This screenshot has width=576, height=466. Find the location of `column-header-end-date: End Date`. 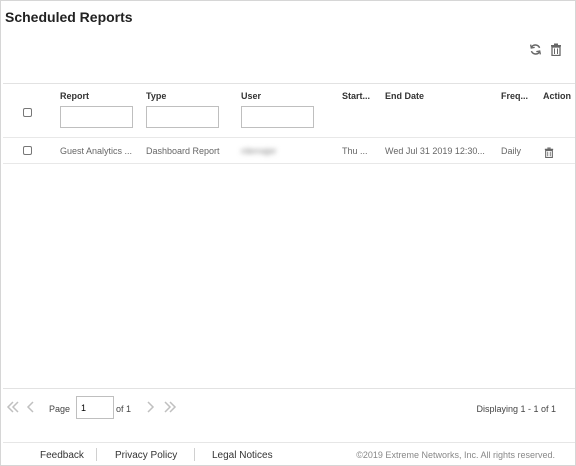

column-header-end-date: End Date is located at coordinates (404, 96).